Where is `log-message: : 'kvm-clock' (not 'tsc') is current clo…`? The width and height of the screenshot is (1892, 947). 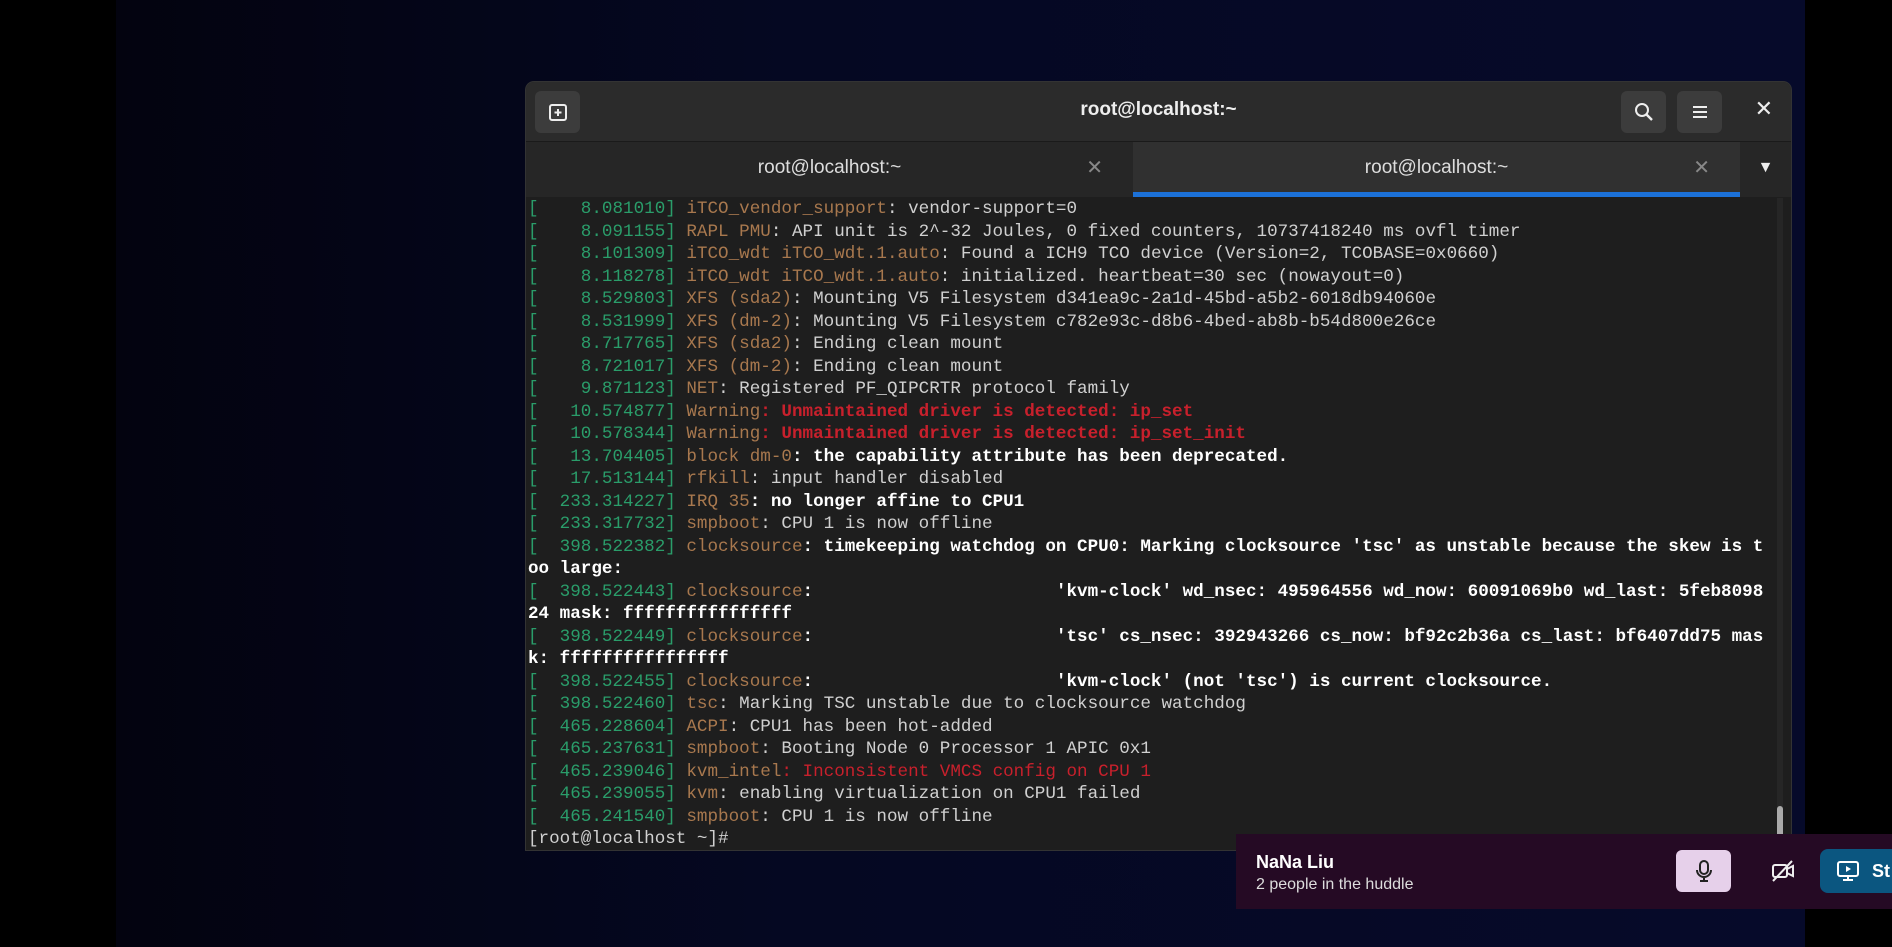
log-message: : 'kvm-clock' (not 'tsc') is current clo… is located at coordinates (1177, 681).